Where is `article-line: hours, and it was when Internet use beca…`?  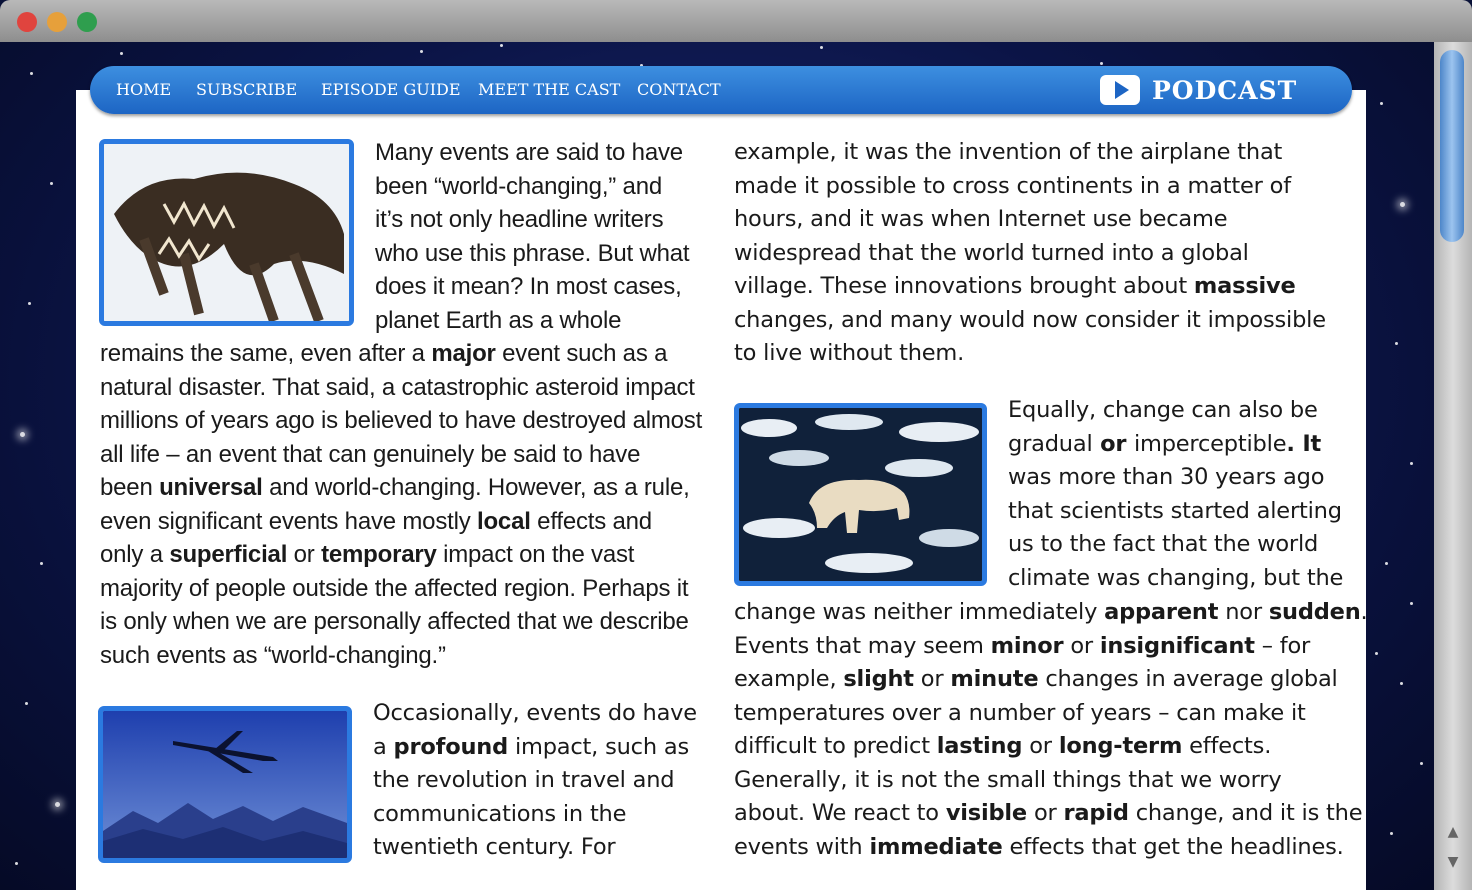
article-line: hours, and it was when Internet use beca… is located at coordinates (1030, 220).